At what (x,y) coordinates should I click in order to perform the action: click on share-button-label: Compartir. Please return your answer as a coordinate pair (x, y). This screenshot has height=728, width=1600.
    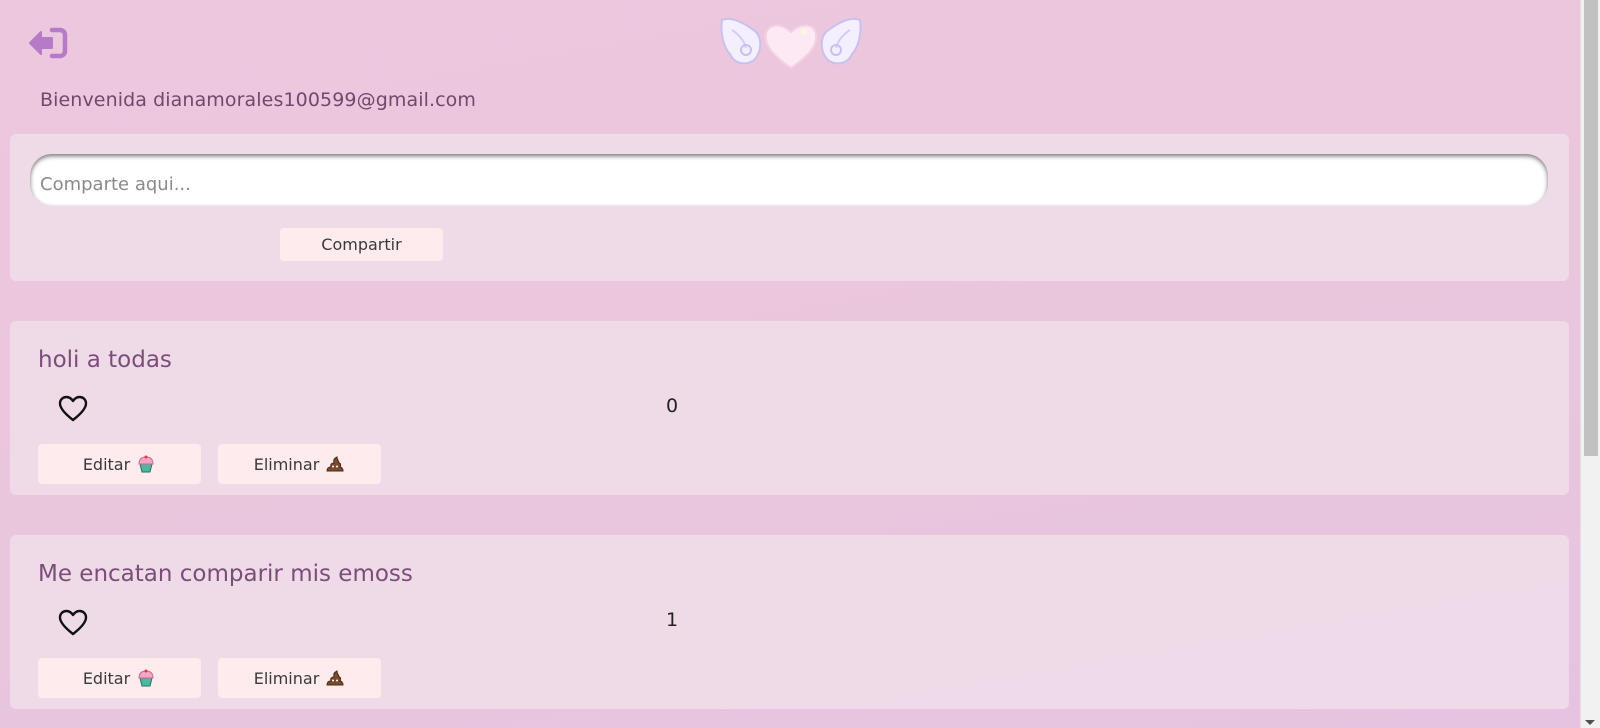
    Looking at the image, I should click on (361, 244).